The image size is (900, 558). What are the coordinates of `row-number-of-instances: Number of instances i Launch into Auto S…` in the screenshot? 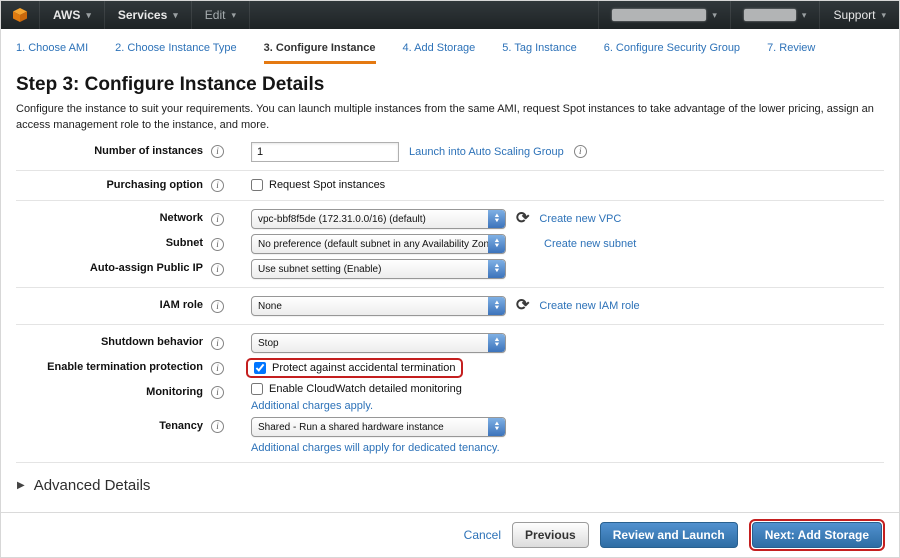 It's located at (450, 151).